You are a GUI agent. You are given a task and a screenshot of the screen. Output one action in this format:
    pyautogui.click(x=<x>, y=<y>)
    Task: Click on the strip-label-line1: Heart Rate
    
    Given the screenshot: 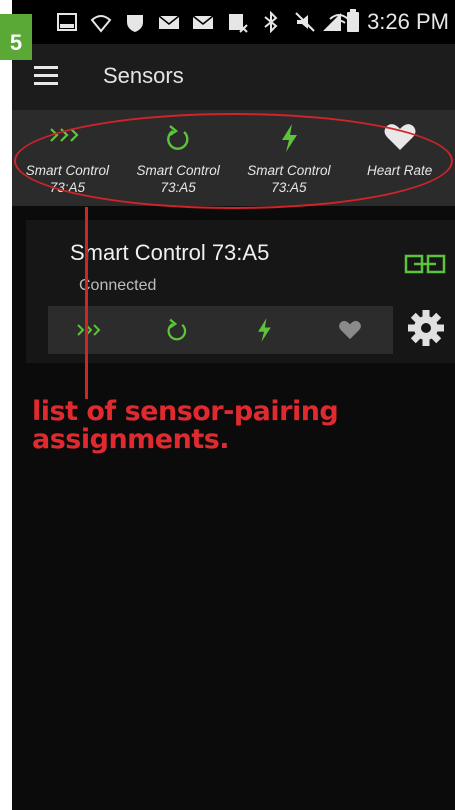 What is the action you would take?
    pyautogui.click(x=399, y=170)
    